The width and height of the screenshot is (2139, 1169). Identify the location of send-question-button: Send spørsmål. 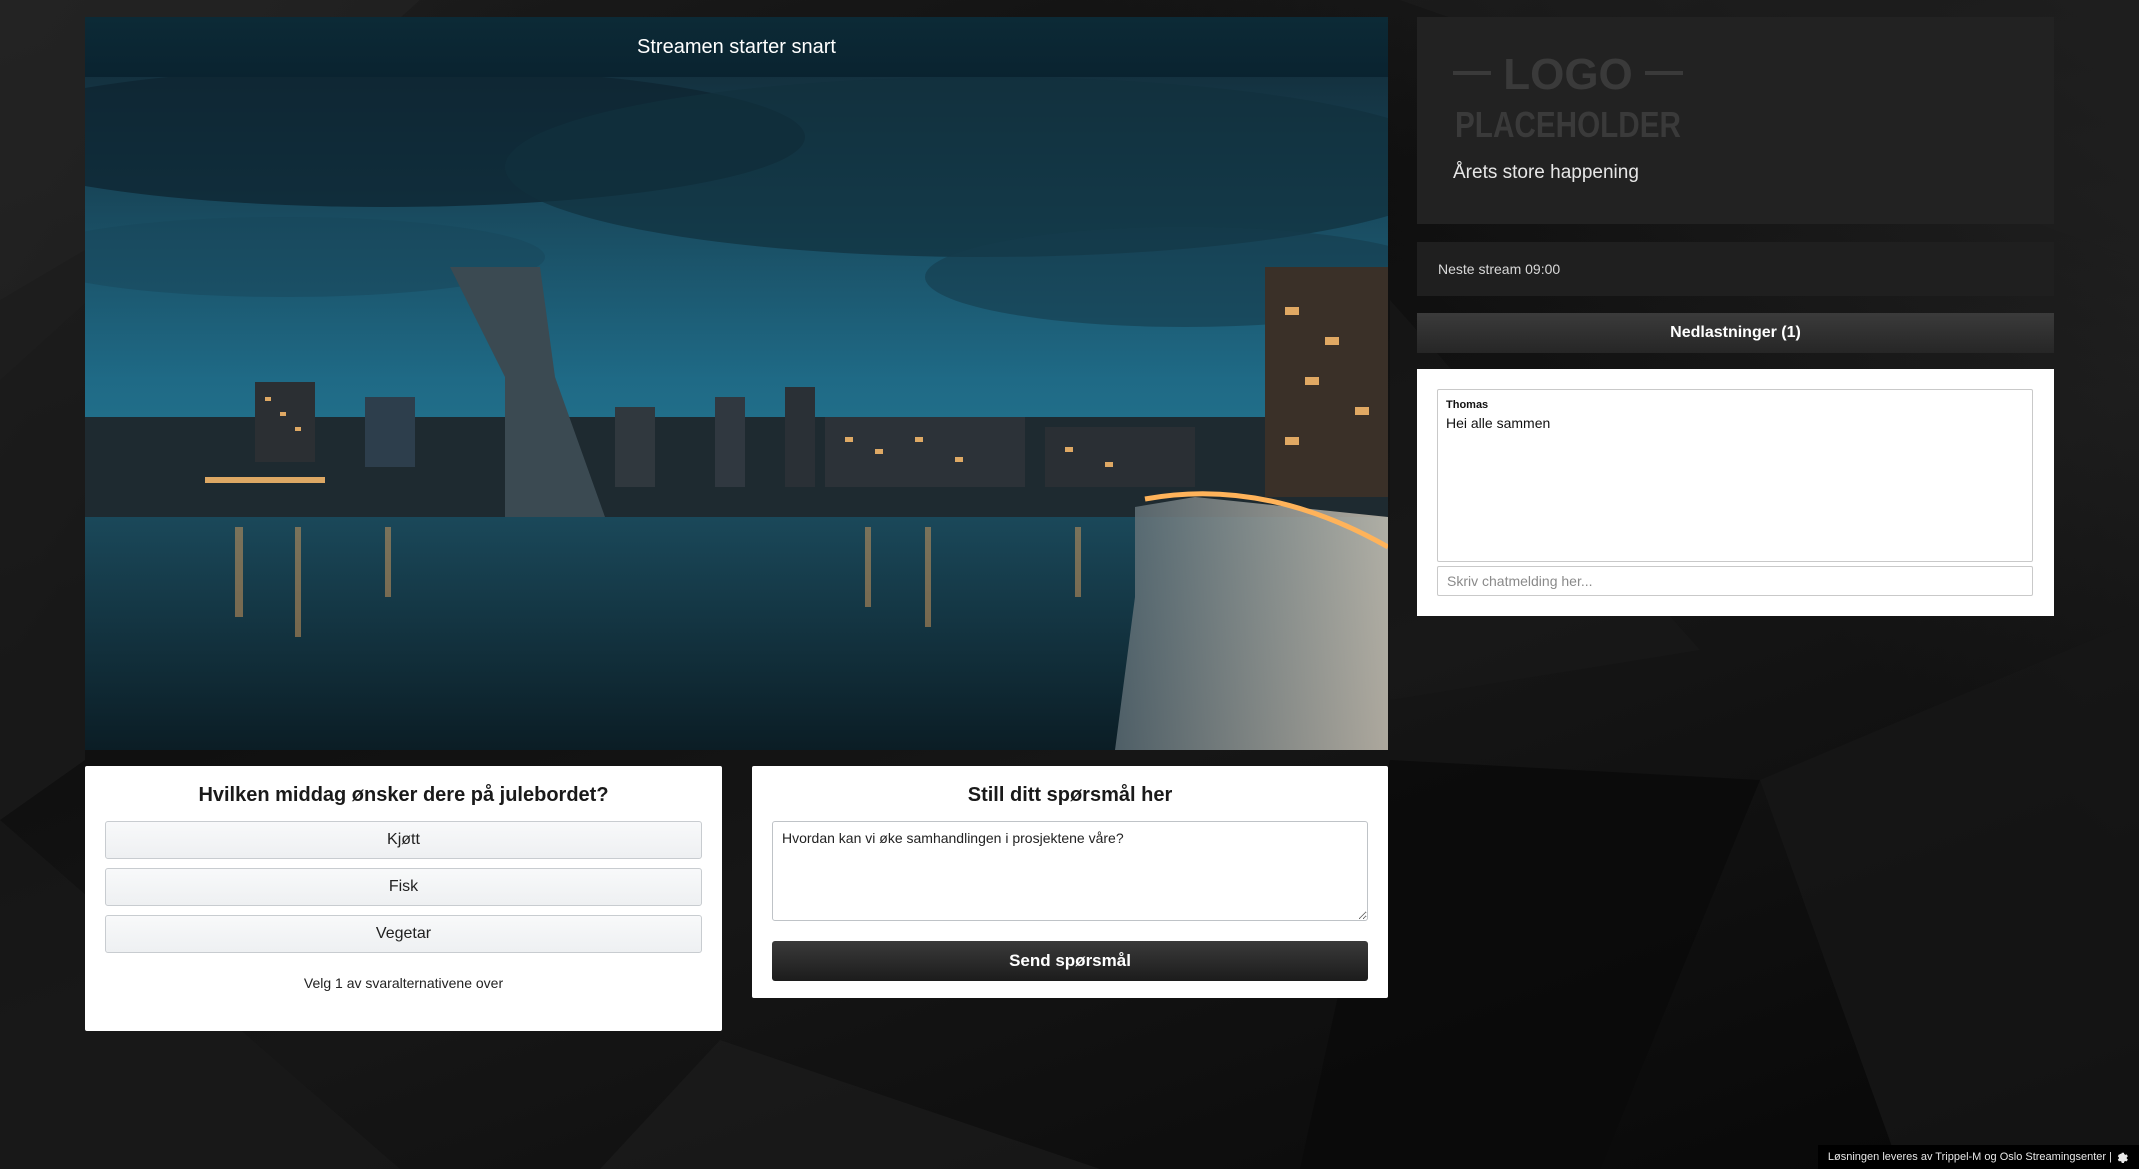
(1070, 961).